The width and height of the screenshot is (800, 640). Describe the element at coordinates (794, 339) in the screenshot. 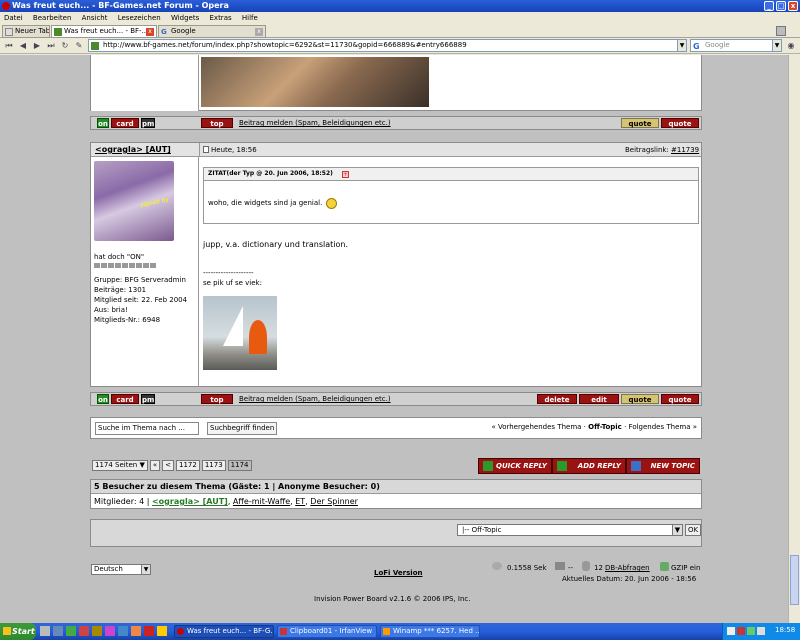

I see `vertical-scrollbar` at that location.